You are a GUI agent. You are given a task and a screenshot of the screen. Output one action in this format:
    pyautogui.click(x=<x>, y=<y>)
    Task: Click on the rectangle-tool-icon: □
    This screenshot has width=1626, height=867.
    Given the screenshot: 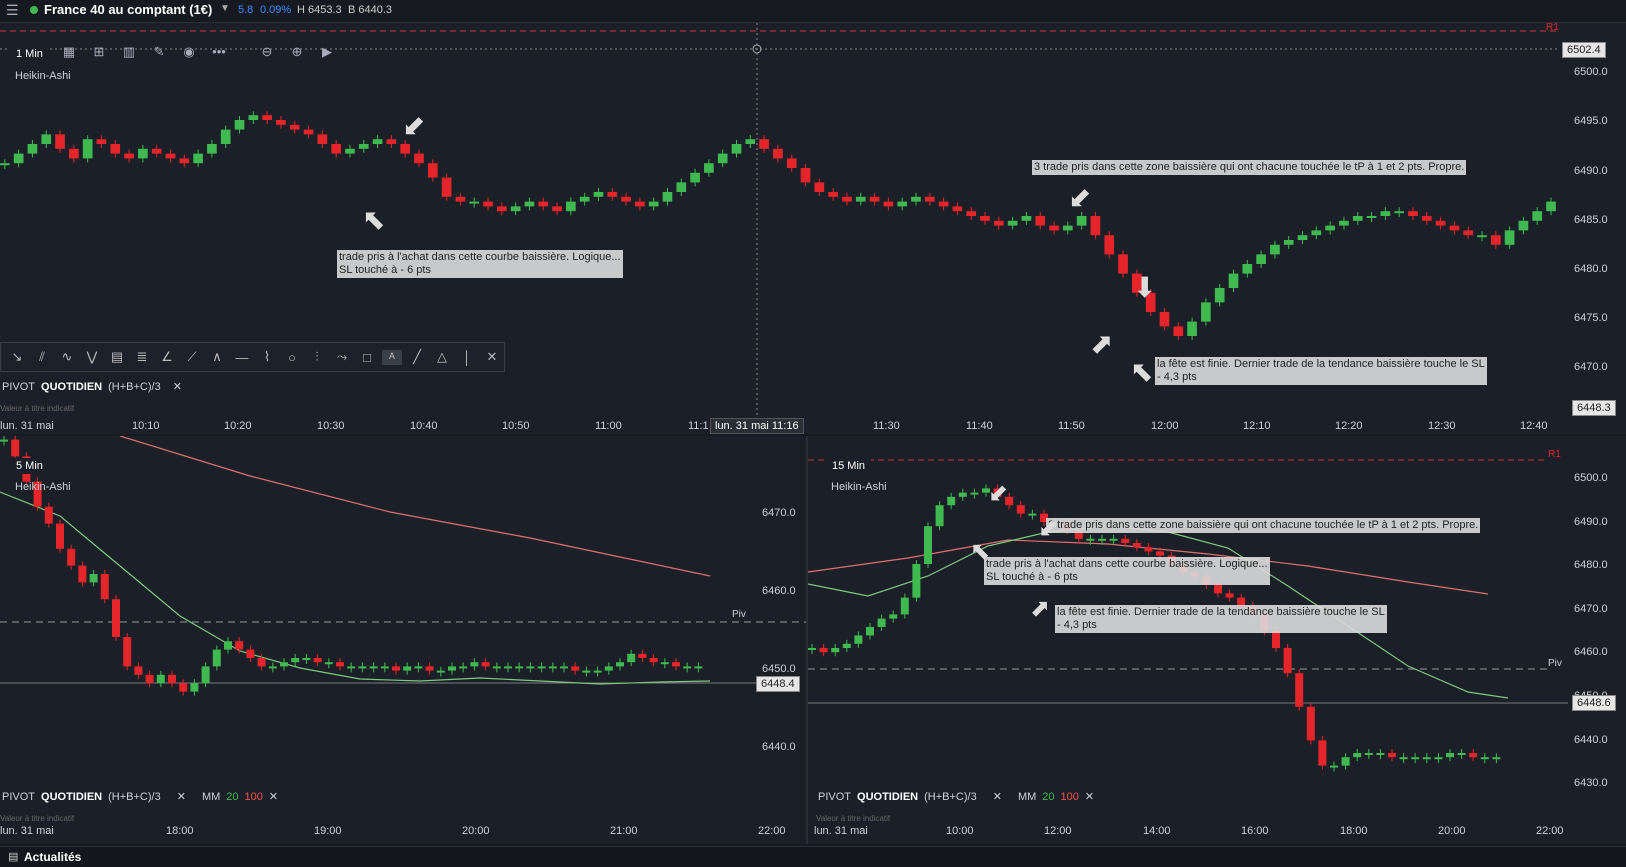 What is the action you would take?
    pyautogui.click(x=367, y=357)
    